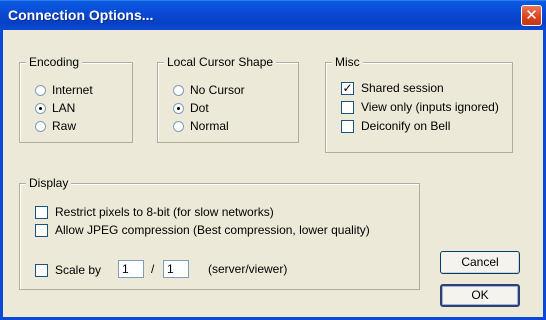 This screenshot has width=546, height=320. Describe the element at coordinates (54, 62) in the screenshot. I see `encoding-legend: Encoding` at that location.